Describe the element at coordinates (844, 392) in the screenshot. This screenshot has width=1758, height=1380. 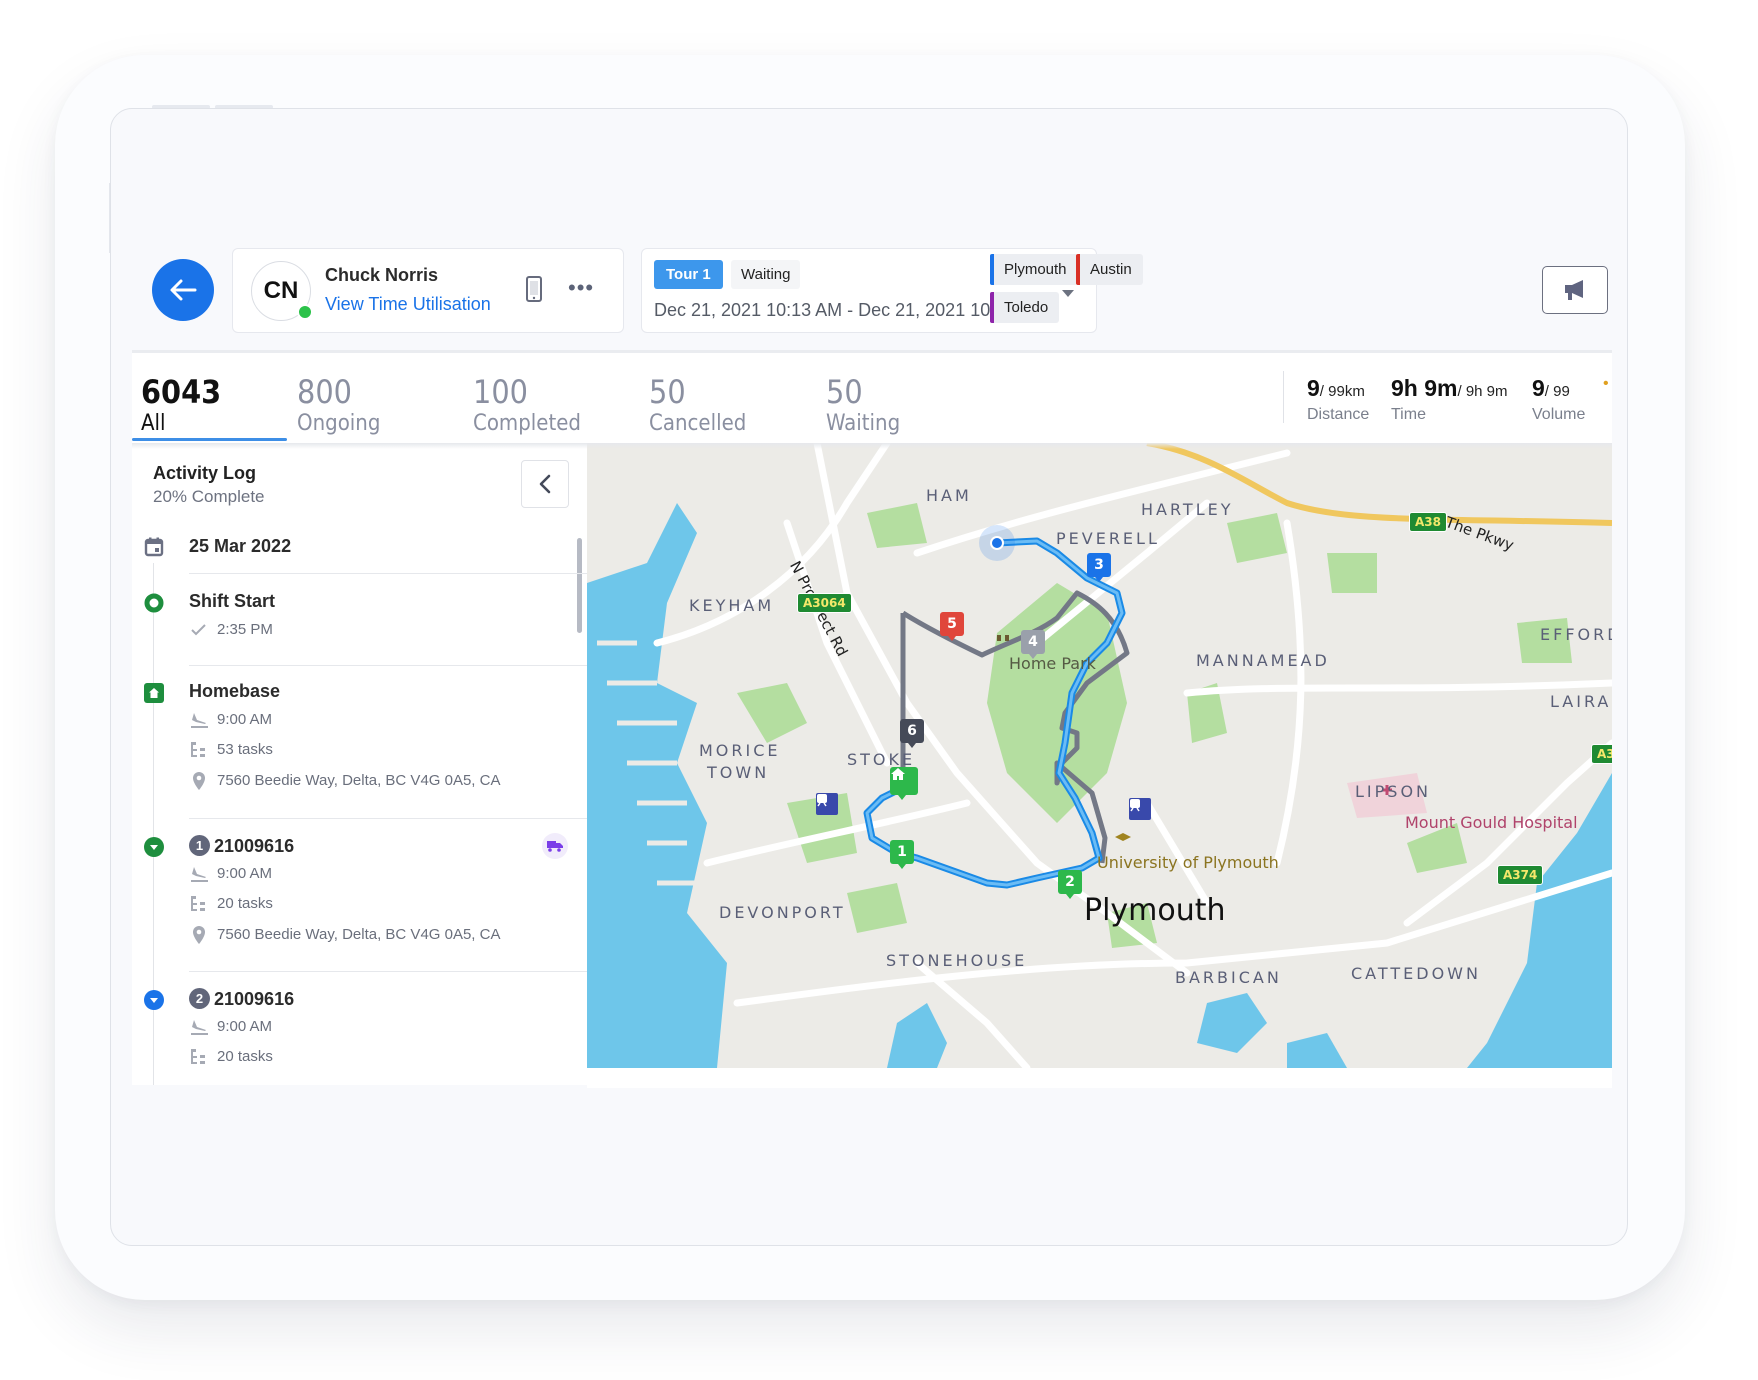
I see `tab-count: 50` at that location.